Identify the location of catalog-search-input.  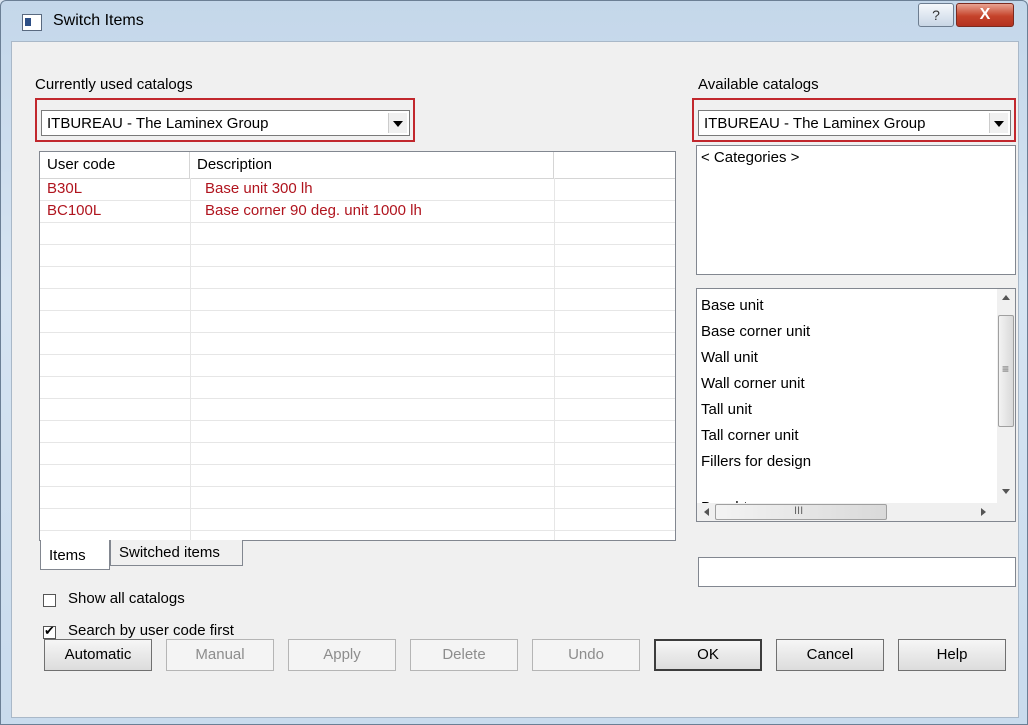
(857, 572).